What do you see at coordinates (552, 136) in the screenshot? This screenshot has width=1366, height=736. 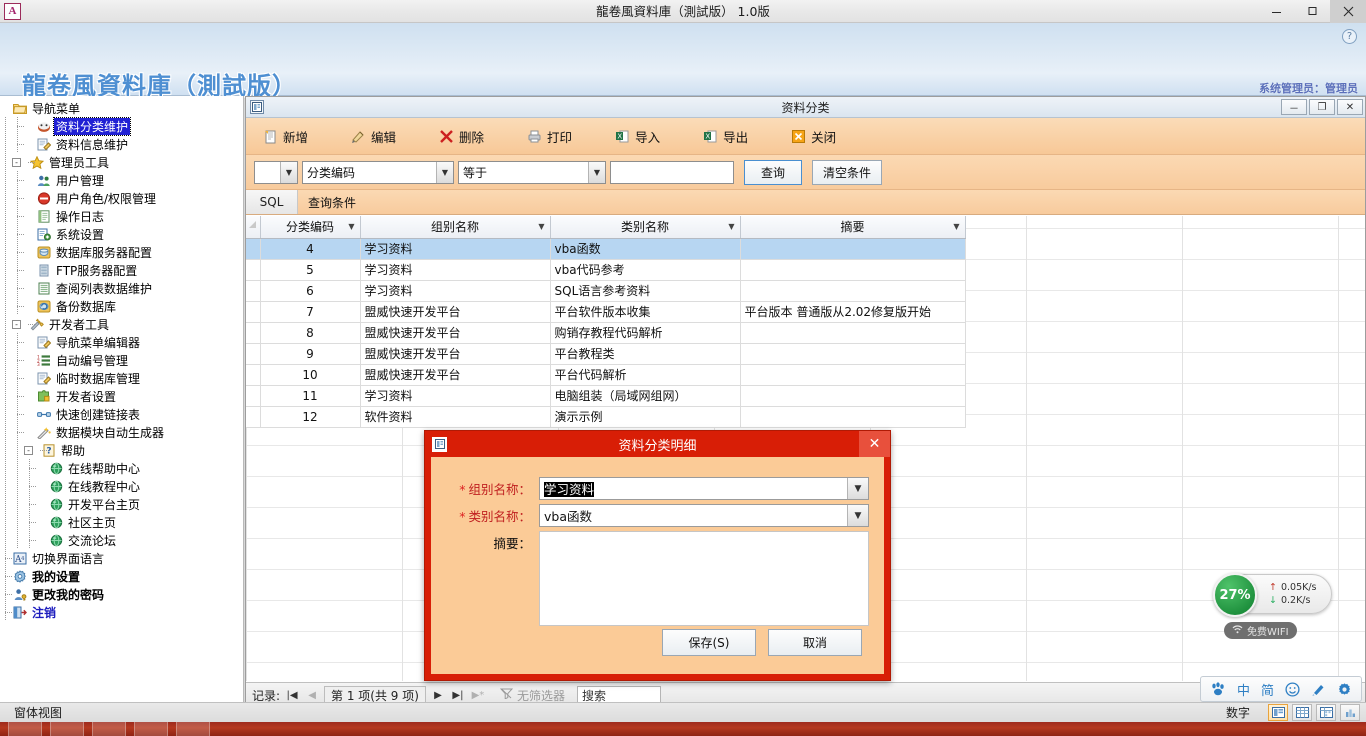 I see `toolbar-button-print: 打印` at bounding box center [552, 136].